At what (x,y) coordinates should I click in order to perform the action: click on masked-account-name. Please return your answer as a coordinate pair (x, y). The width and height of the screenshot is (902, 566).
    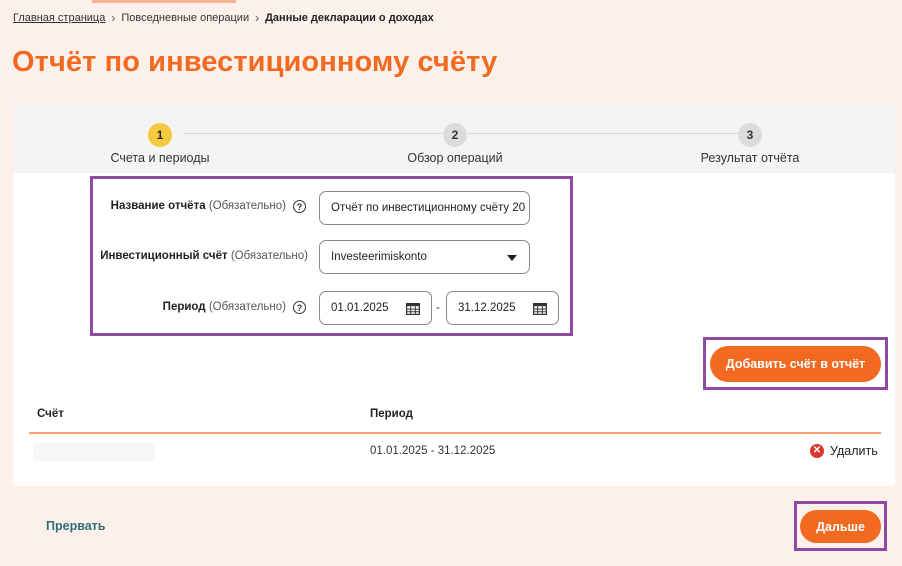
    Looking at the image, I should click on (94, 452).